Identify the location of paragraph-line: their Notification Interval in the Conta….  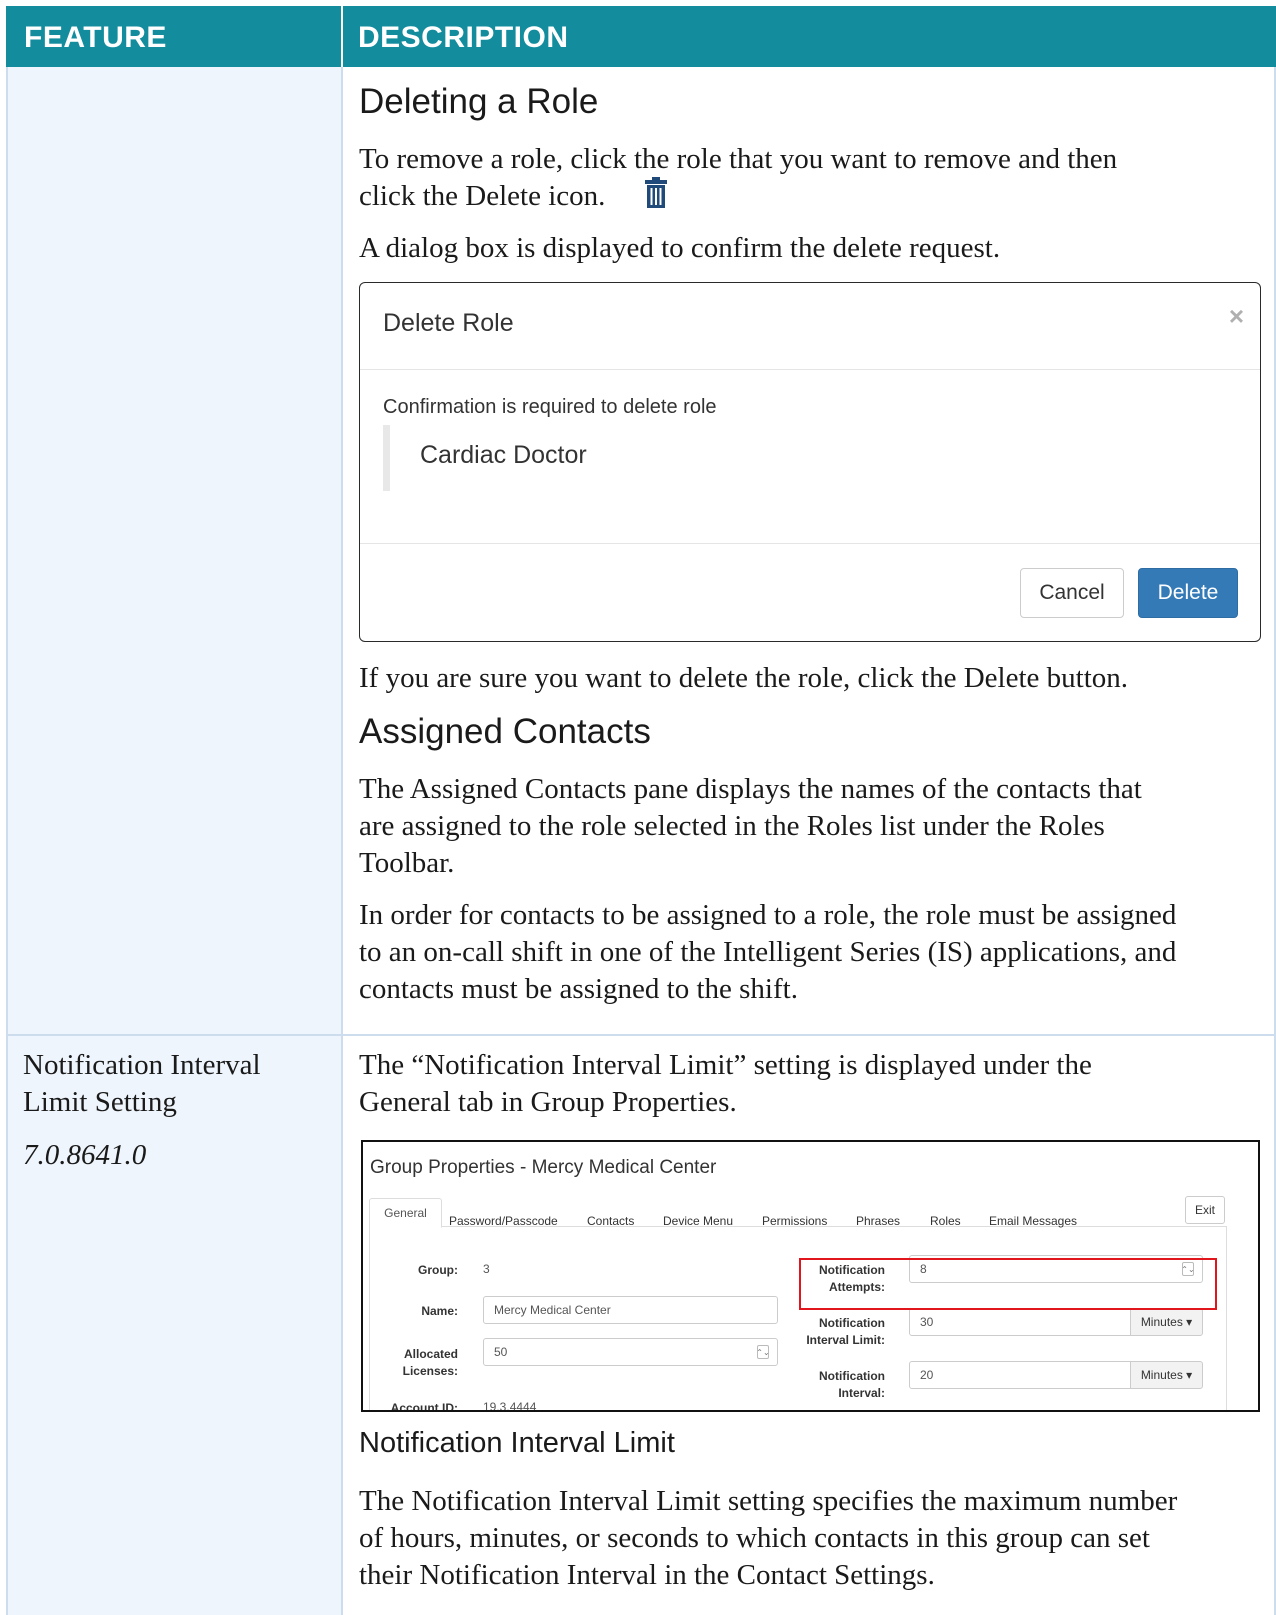
(647, 1575).